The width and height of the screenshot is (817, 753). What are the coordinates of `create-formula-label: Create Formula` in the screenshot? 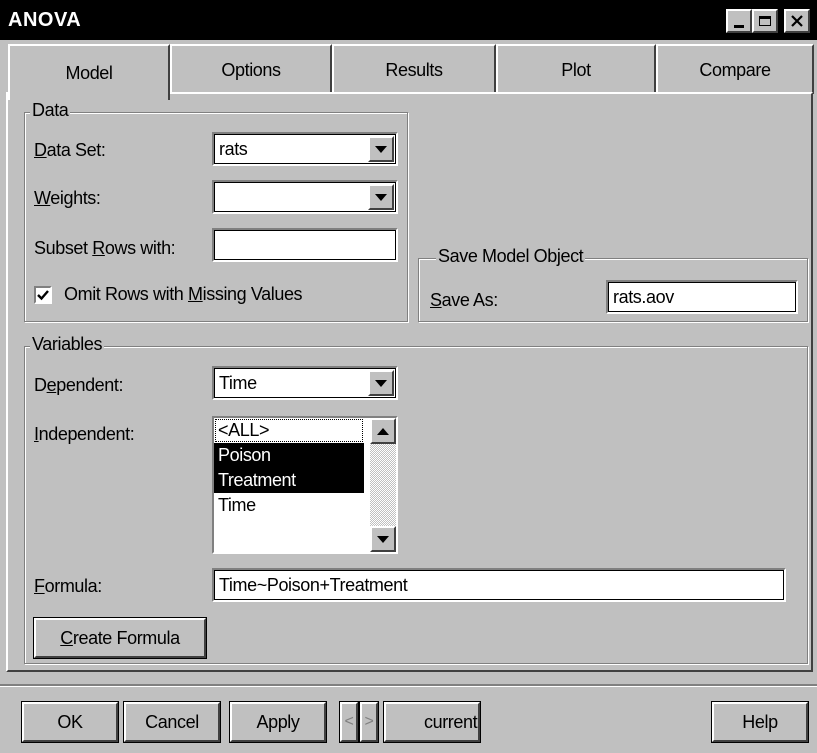 It's located at (120, 637).